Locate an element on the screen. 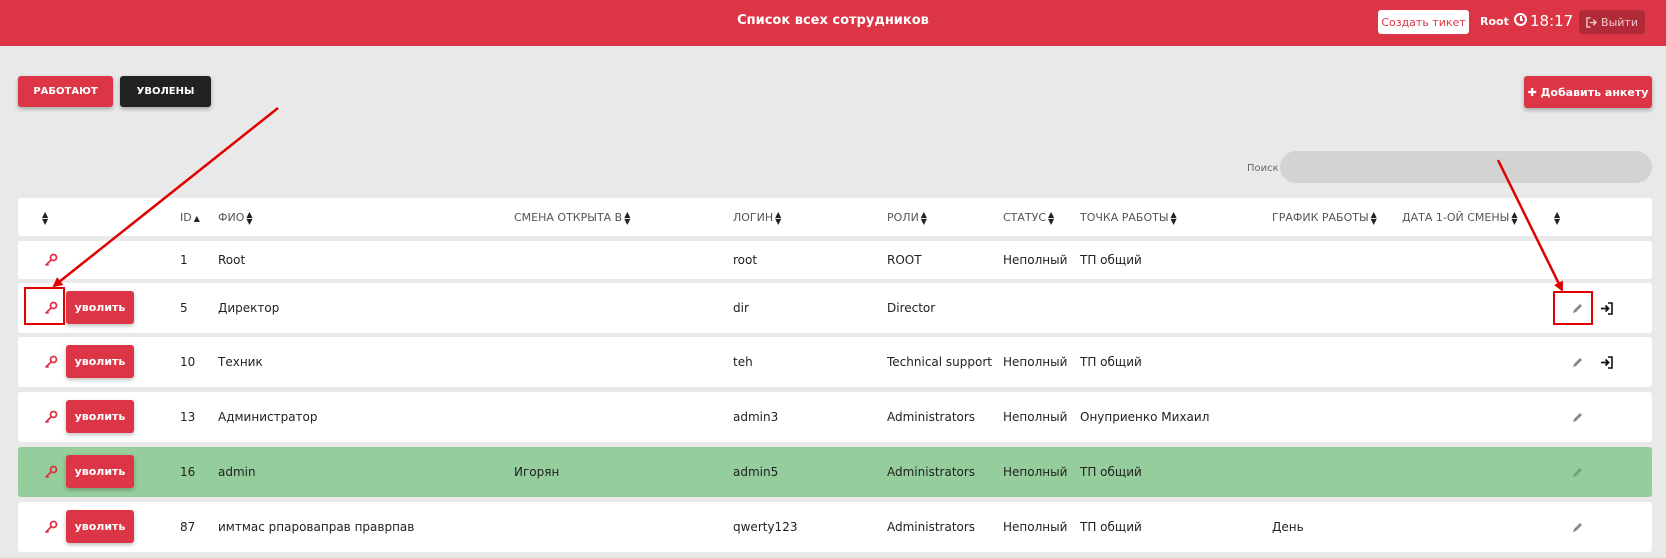 The image size is (1666, 558). search-label: Поиск is located at coordinates (1263, 168).